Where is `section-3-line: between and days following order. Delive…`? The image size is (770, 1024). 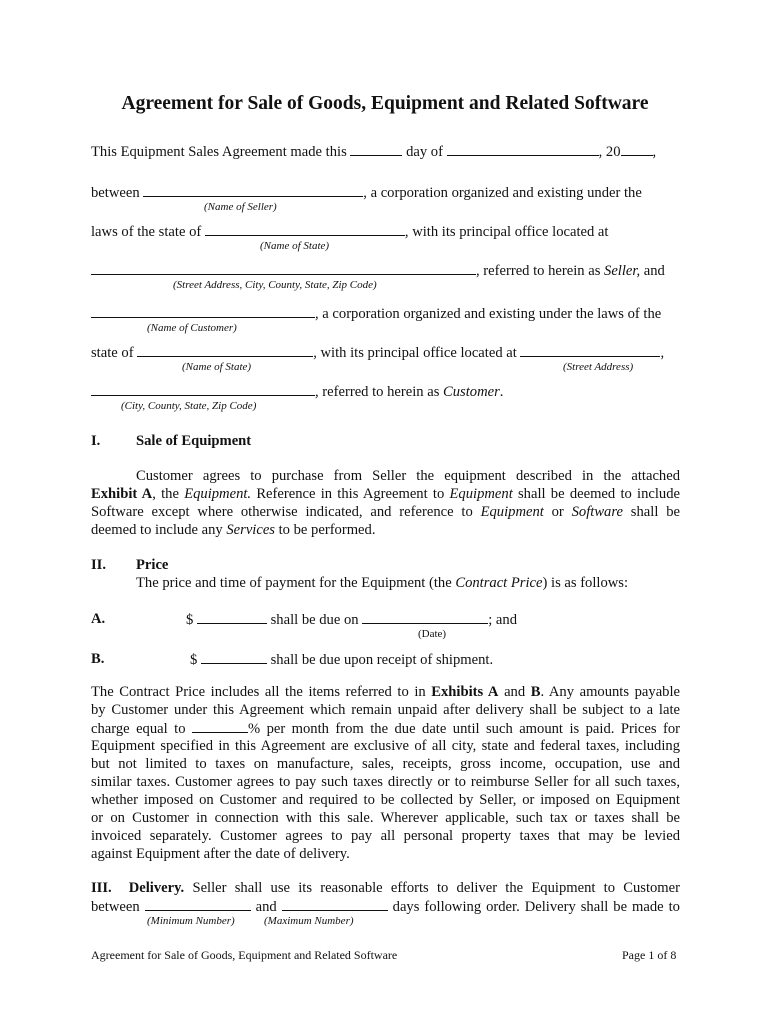 section-3-line: between and days following order. Delive… is located at coordinates (385, 906).